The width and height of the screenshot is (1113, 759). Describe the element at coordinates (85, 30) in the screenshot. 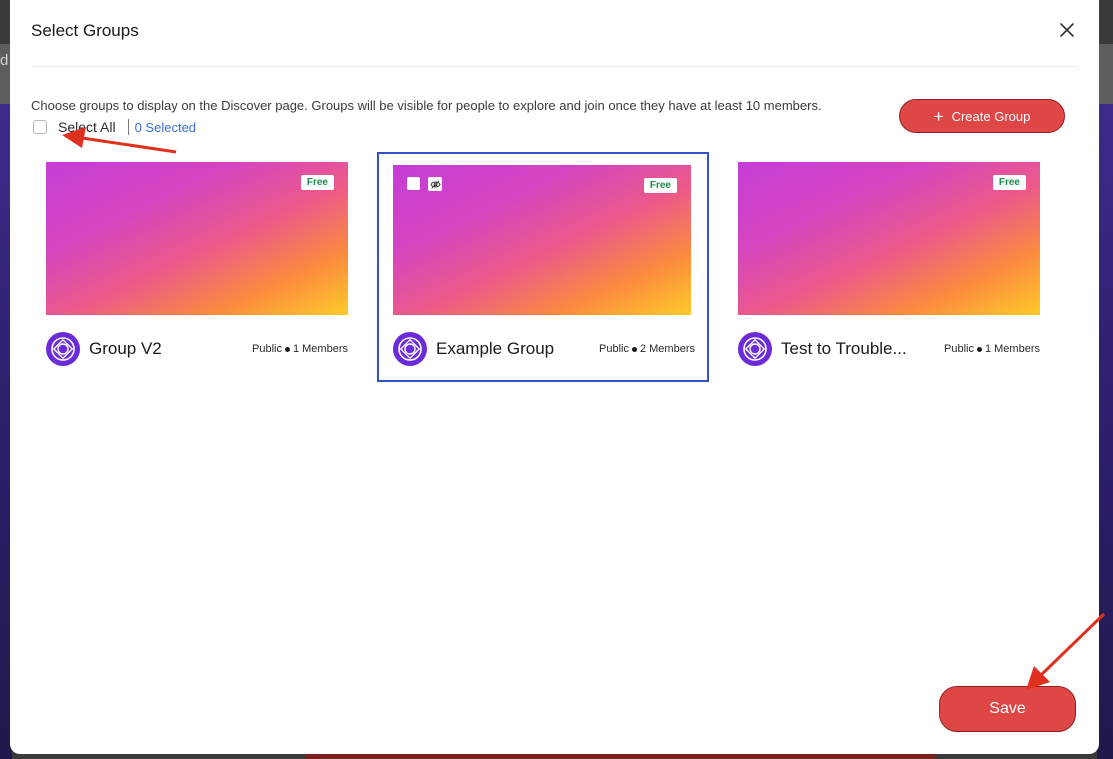

I see `modal-title: Select Groups` at that location.